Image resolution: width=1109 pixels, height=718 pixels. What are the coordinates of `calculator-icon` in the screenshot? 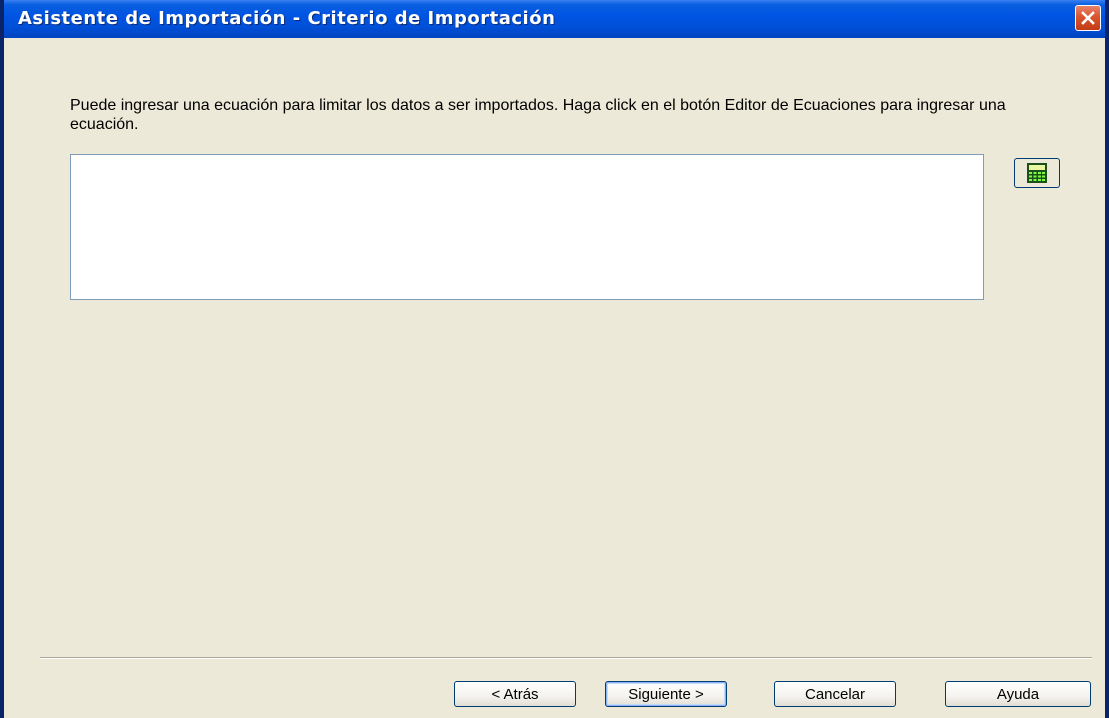 It's located at (1037, 173).